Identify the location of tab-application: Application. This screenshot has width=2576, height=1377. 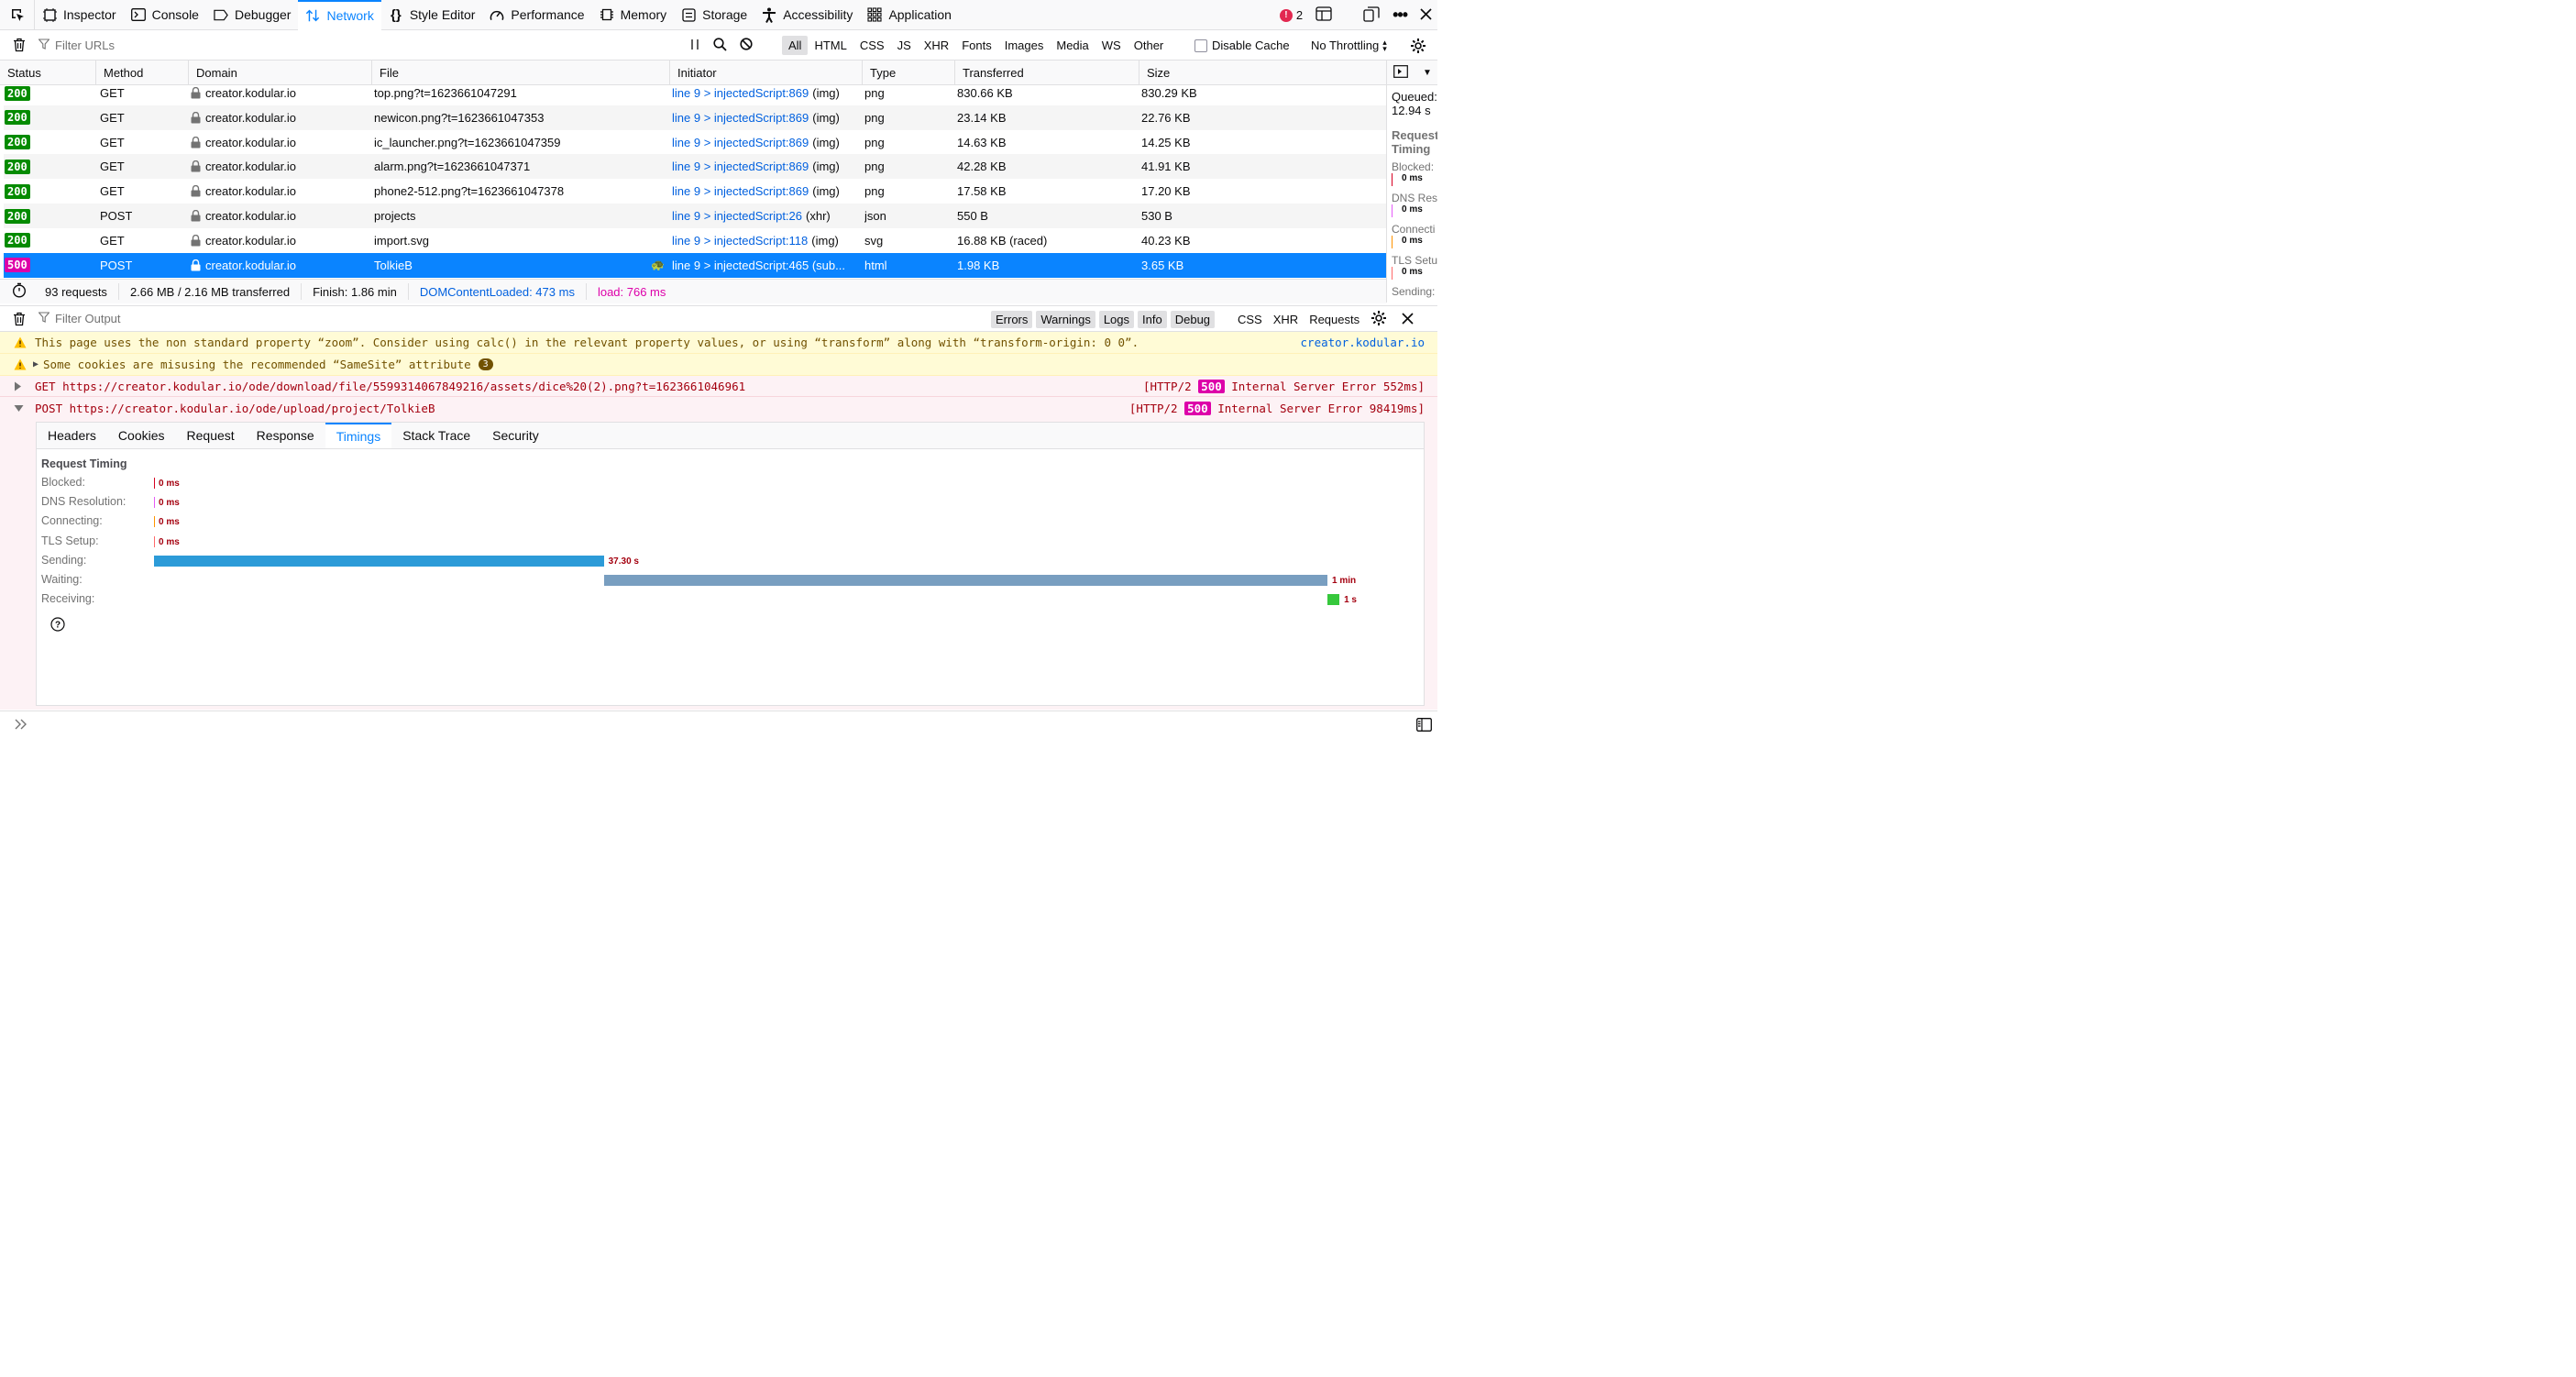
(909, 15).